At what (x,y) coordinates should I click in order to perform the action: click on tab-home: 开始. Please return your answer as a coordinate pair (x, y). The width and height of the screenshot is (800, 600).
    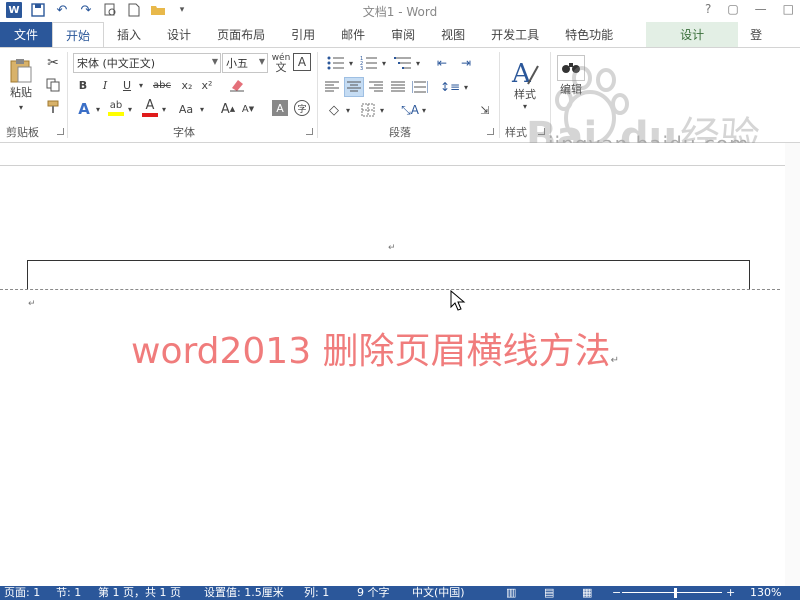
    Looking at the image, I should click on (78, 34).